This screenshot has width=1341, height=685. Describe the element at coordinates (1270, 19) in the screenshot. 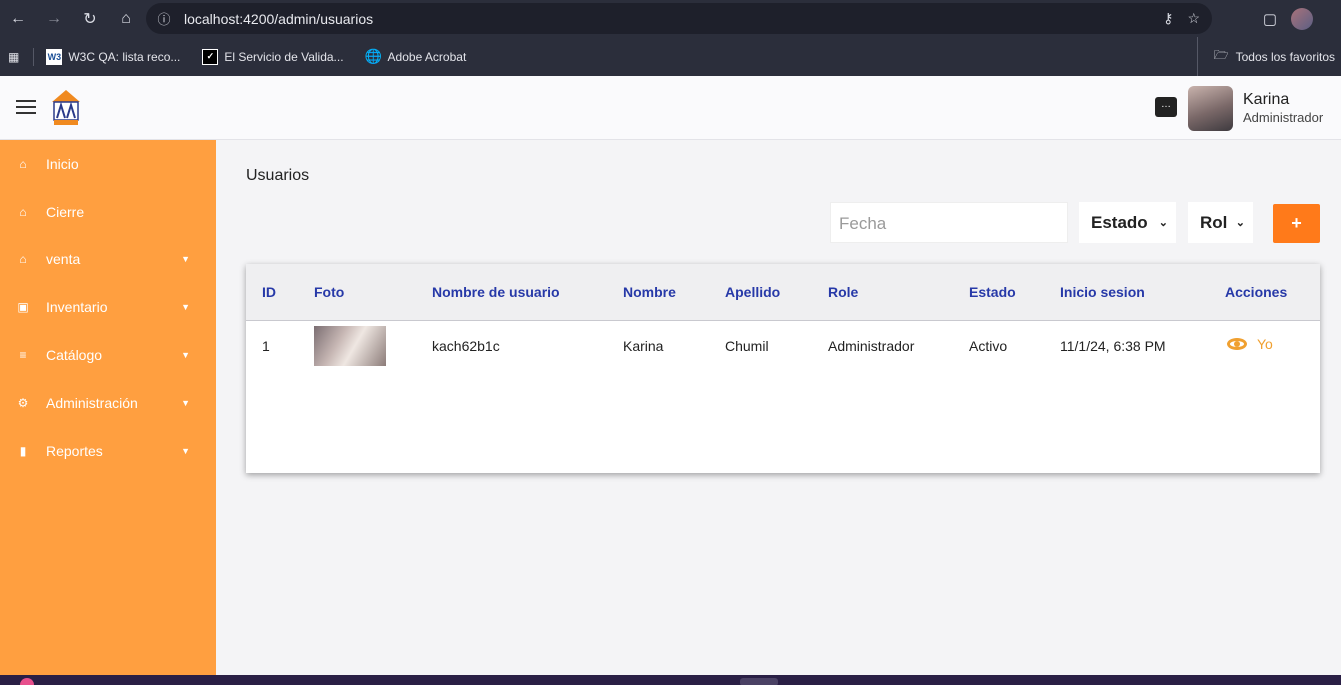

I see `extensions-icon: ▢` at that location.